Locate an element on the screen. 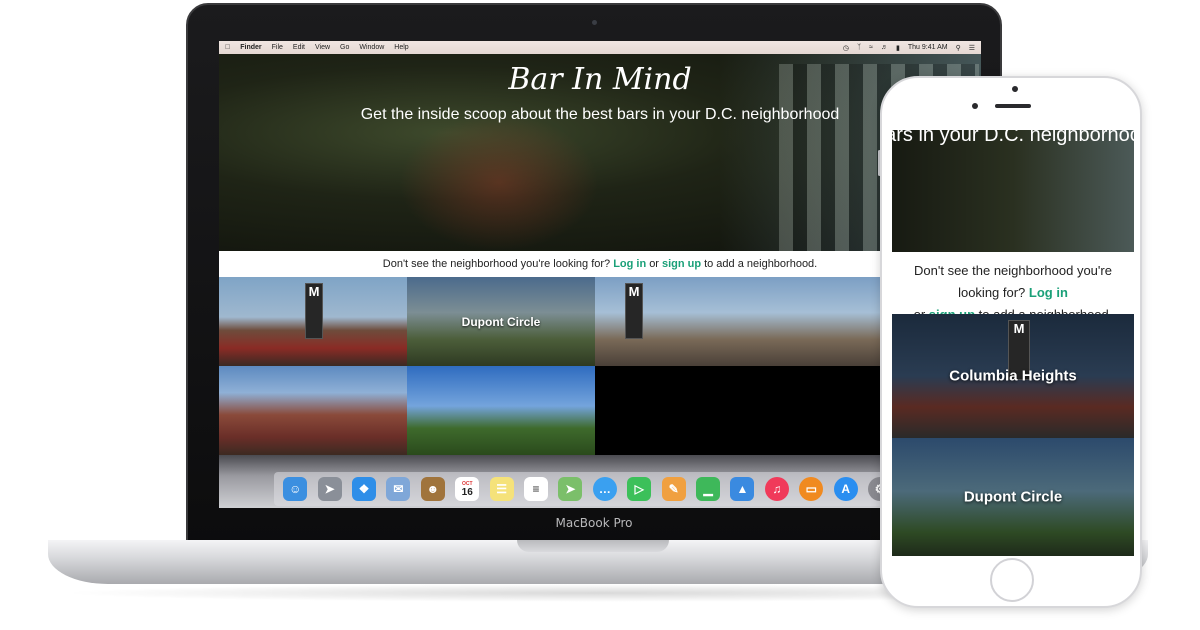 The image size is (1200, 630). app-store-icon: A is located at coordinates (845, 489).